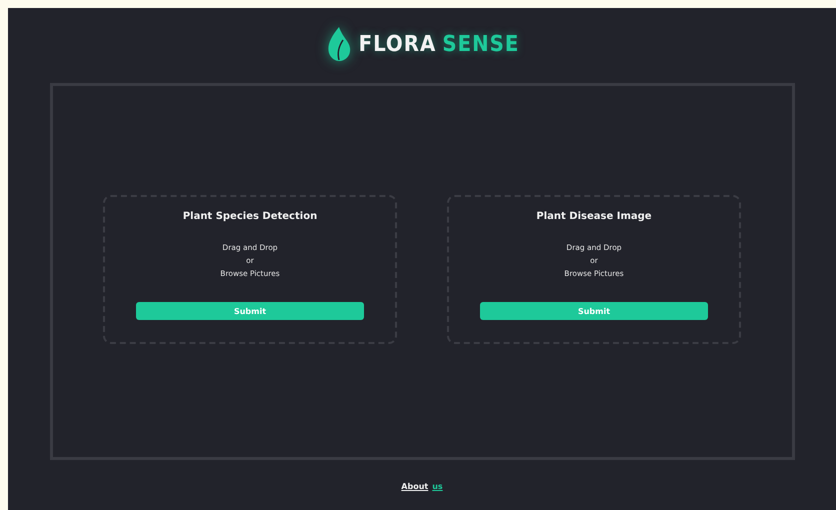  I want to click on about-link: About, so click(414, 486).